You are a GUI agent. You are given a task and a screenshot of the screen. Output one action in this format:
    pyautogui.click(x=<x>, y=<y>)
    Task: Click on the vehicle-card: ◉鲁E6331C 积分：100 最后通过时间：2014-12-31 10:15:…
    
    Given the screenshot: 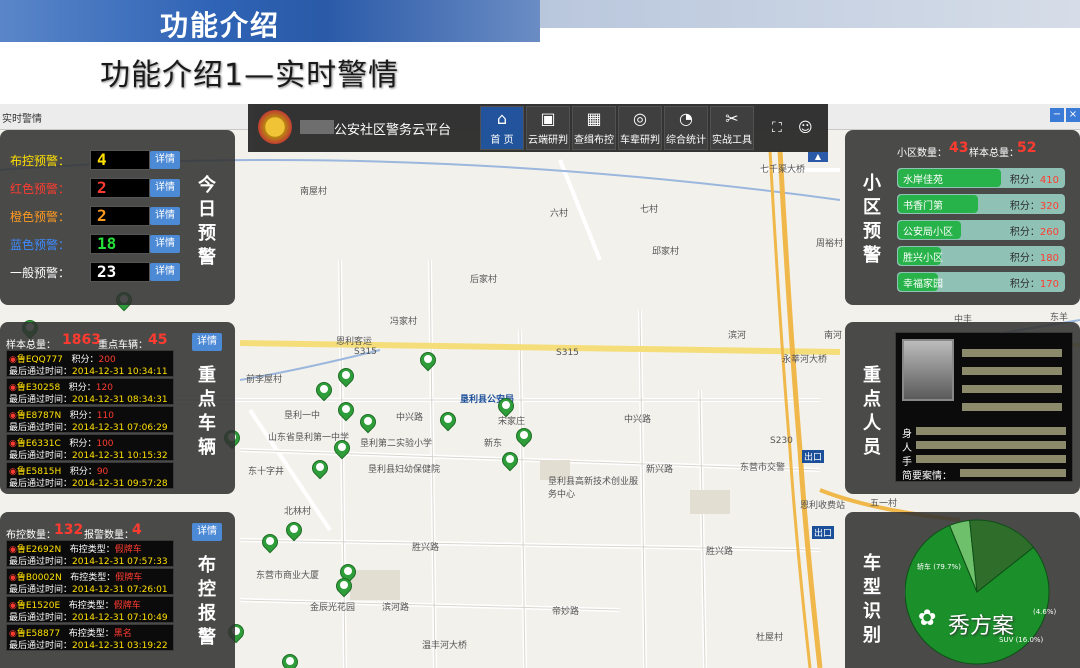 What is the action you would take?
    pyautogui.click(x=90, y=447)
    